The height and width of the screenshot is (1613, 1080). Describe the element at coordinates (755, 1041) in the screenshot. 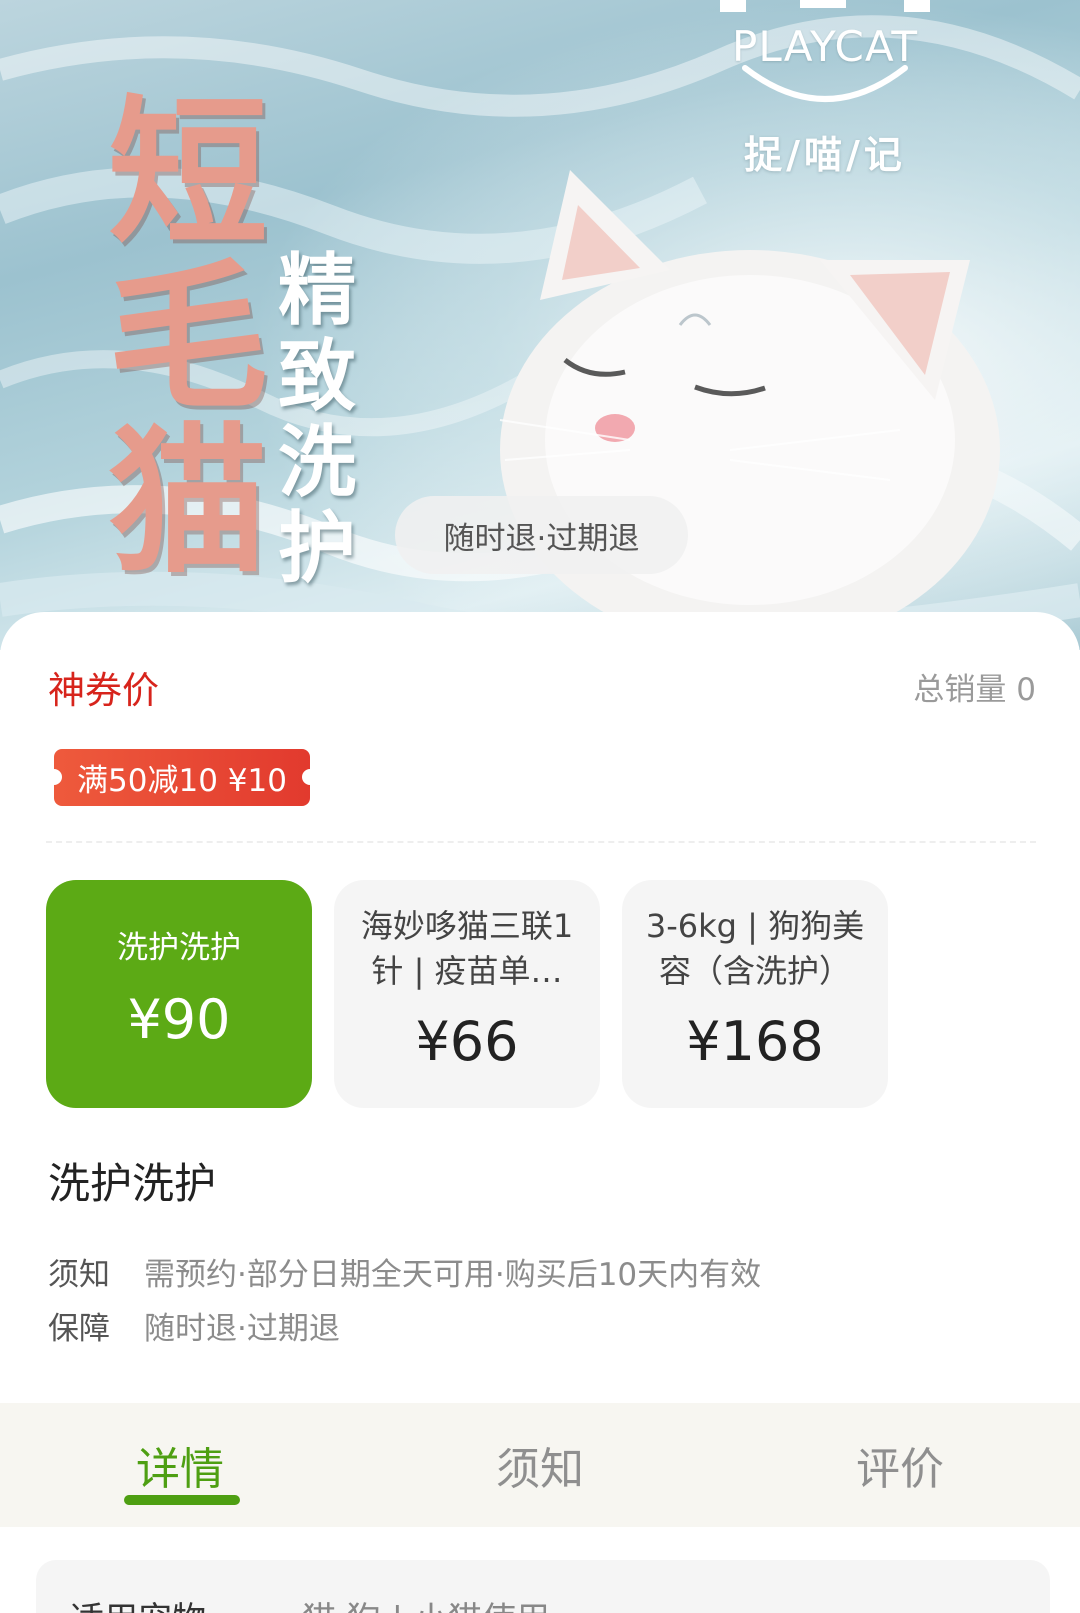

I see `package-option-price: ¥168` at that location.